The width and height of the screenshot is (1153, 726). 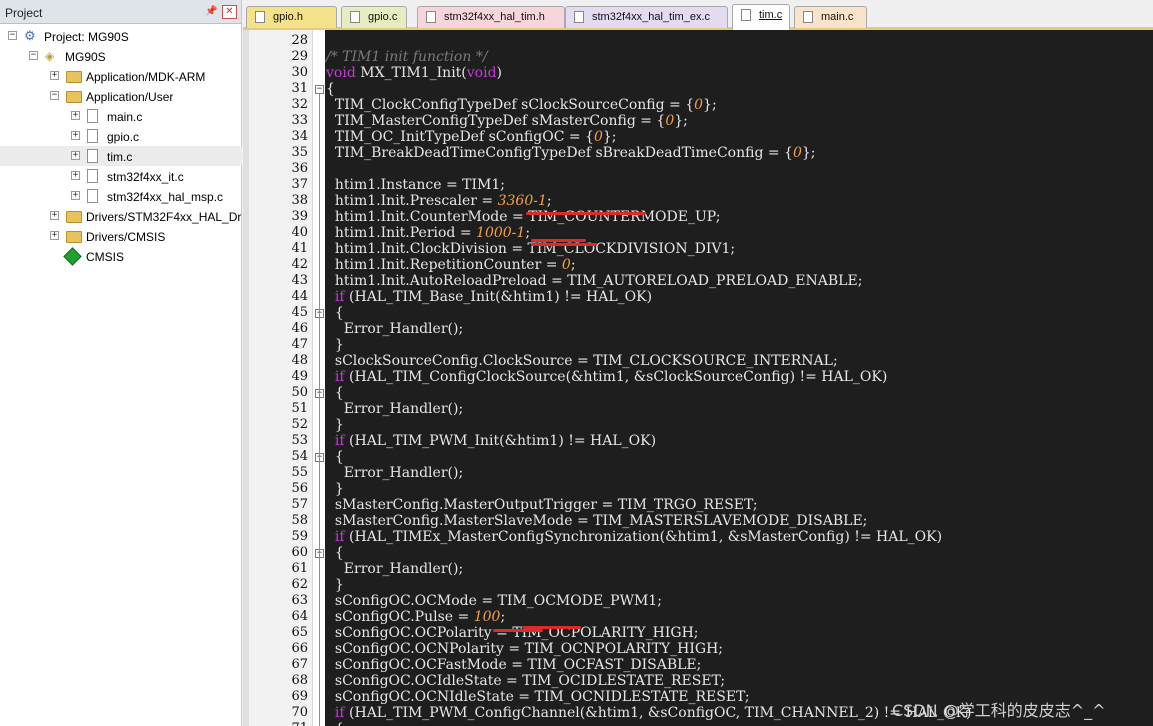 What do you see at coordinates (121, 176) in the screenshot?
I see `tree-item: + stm32f4xx_it.c` at bounding box center [121, 176].